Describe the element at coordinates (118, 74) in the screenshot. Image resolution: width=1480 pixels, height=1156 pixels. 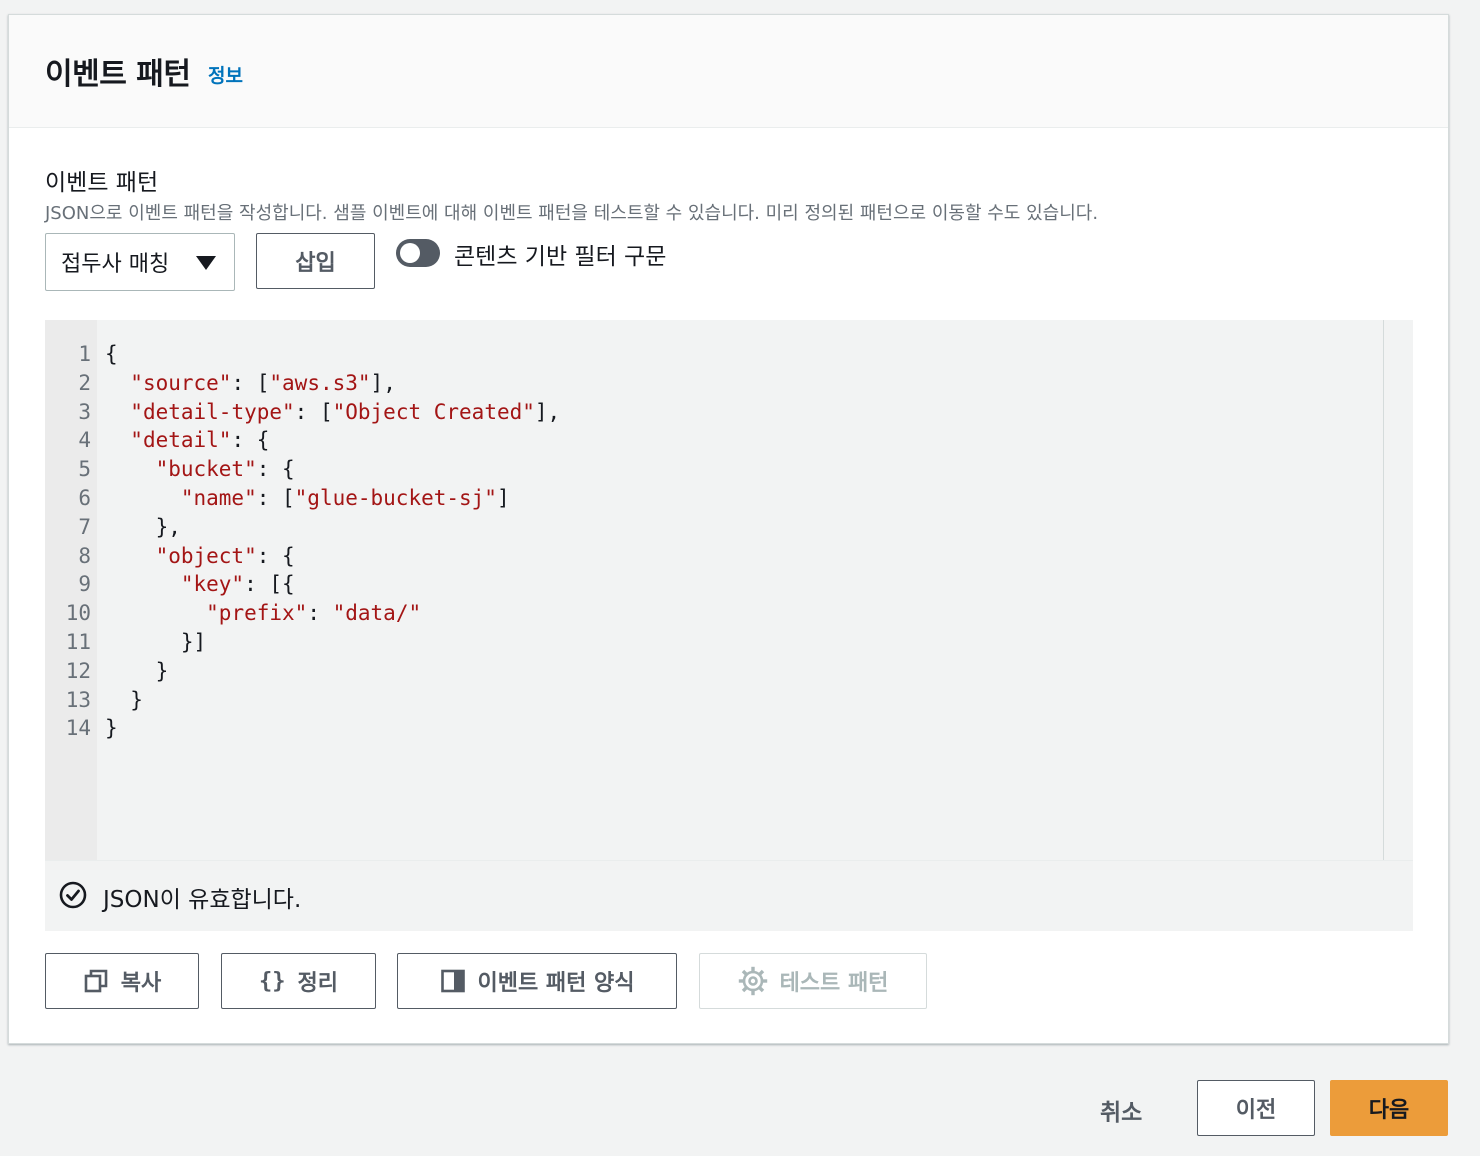
I see `panel-title: 이벤트 패턴` at that location.